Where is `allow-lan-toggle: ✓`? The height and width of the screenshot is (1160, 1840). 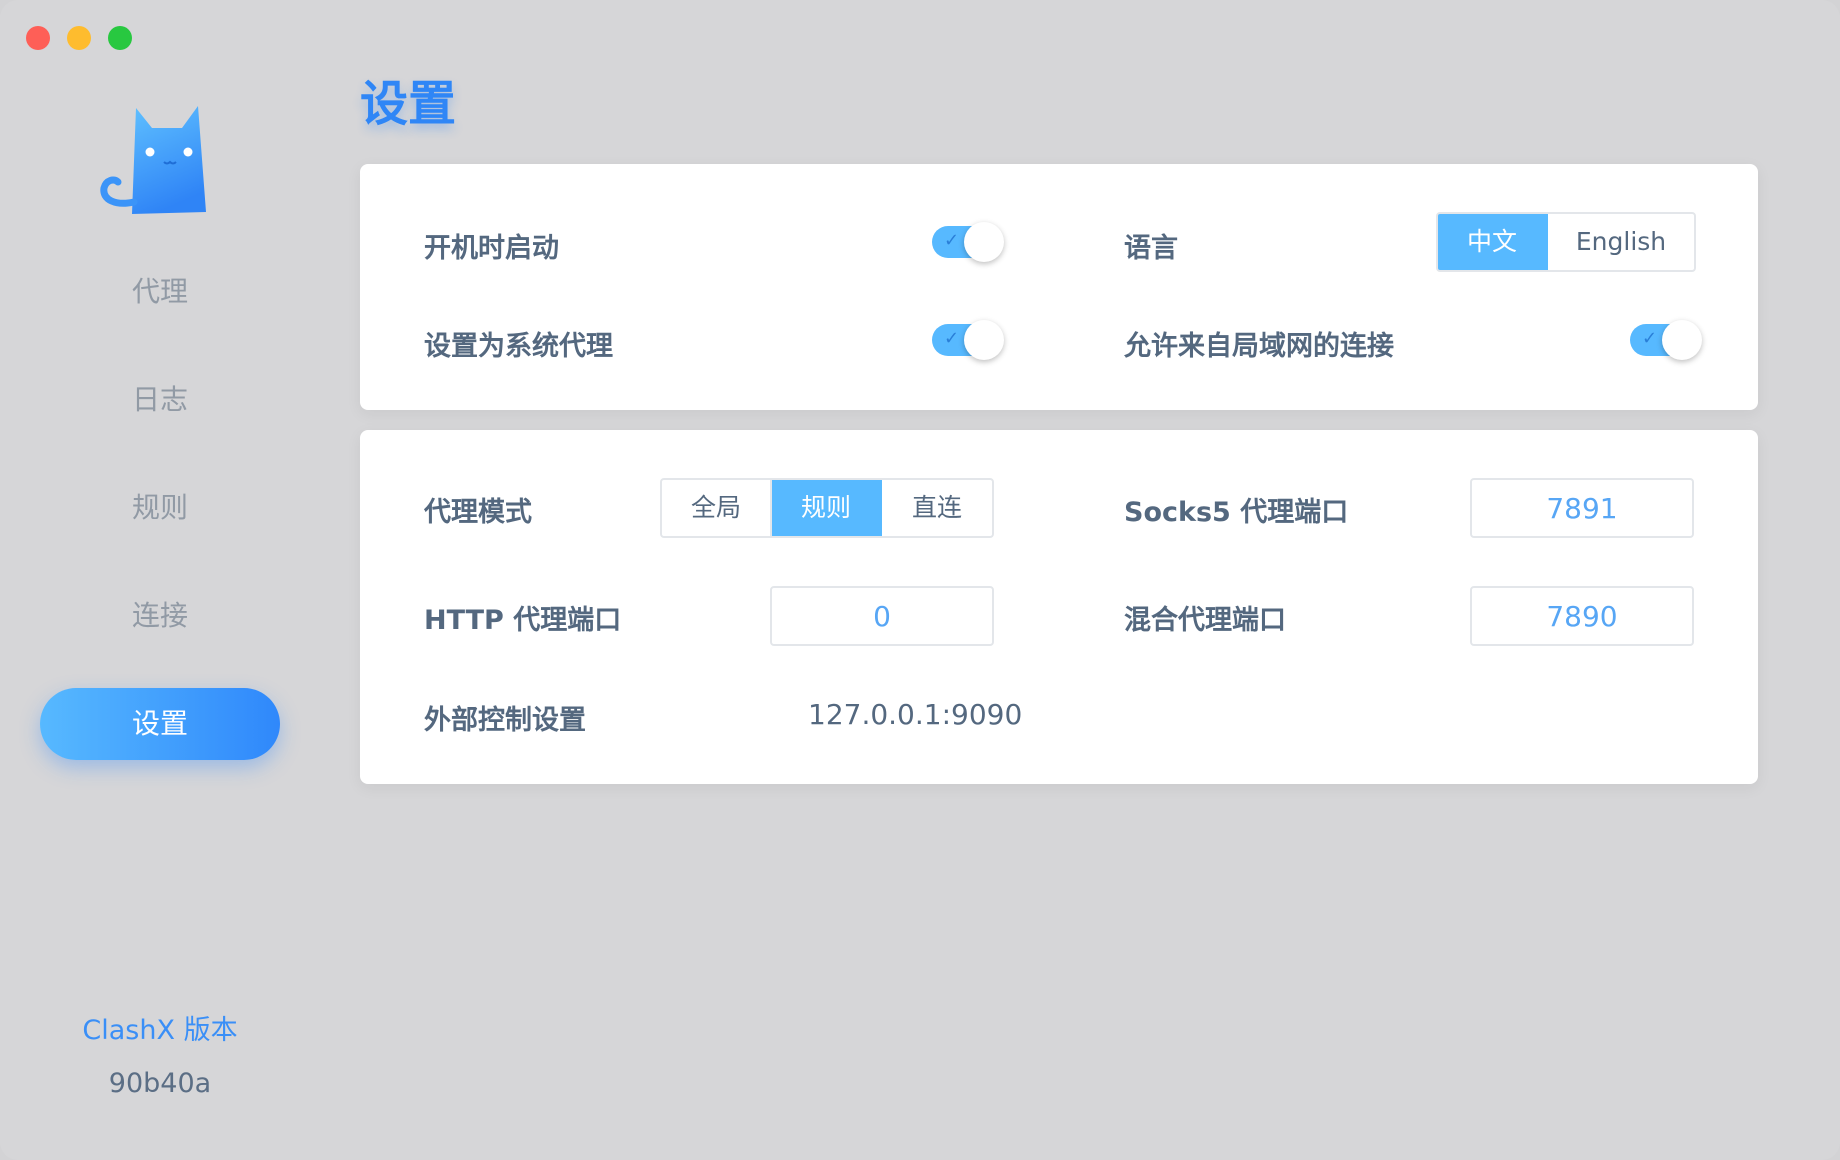 allow-lan-toggle: ✓ is located at coordinates (1666, 340).